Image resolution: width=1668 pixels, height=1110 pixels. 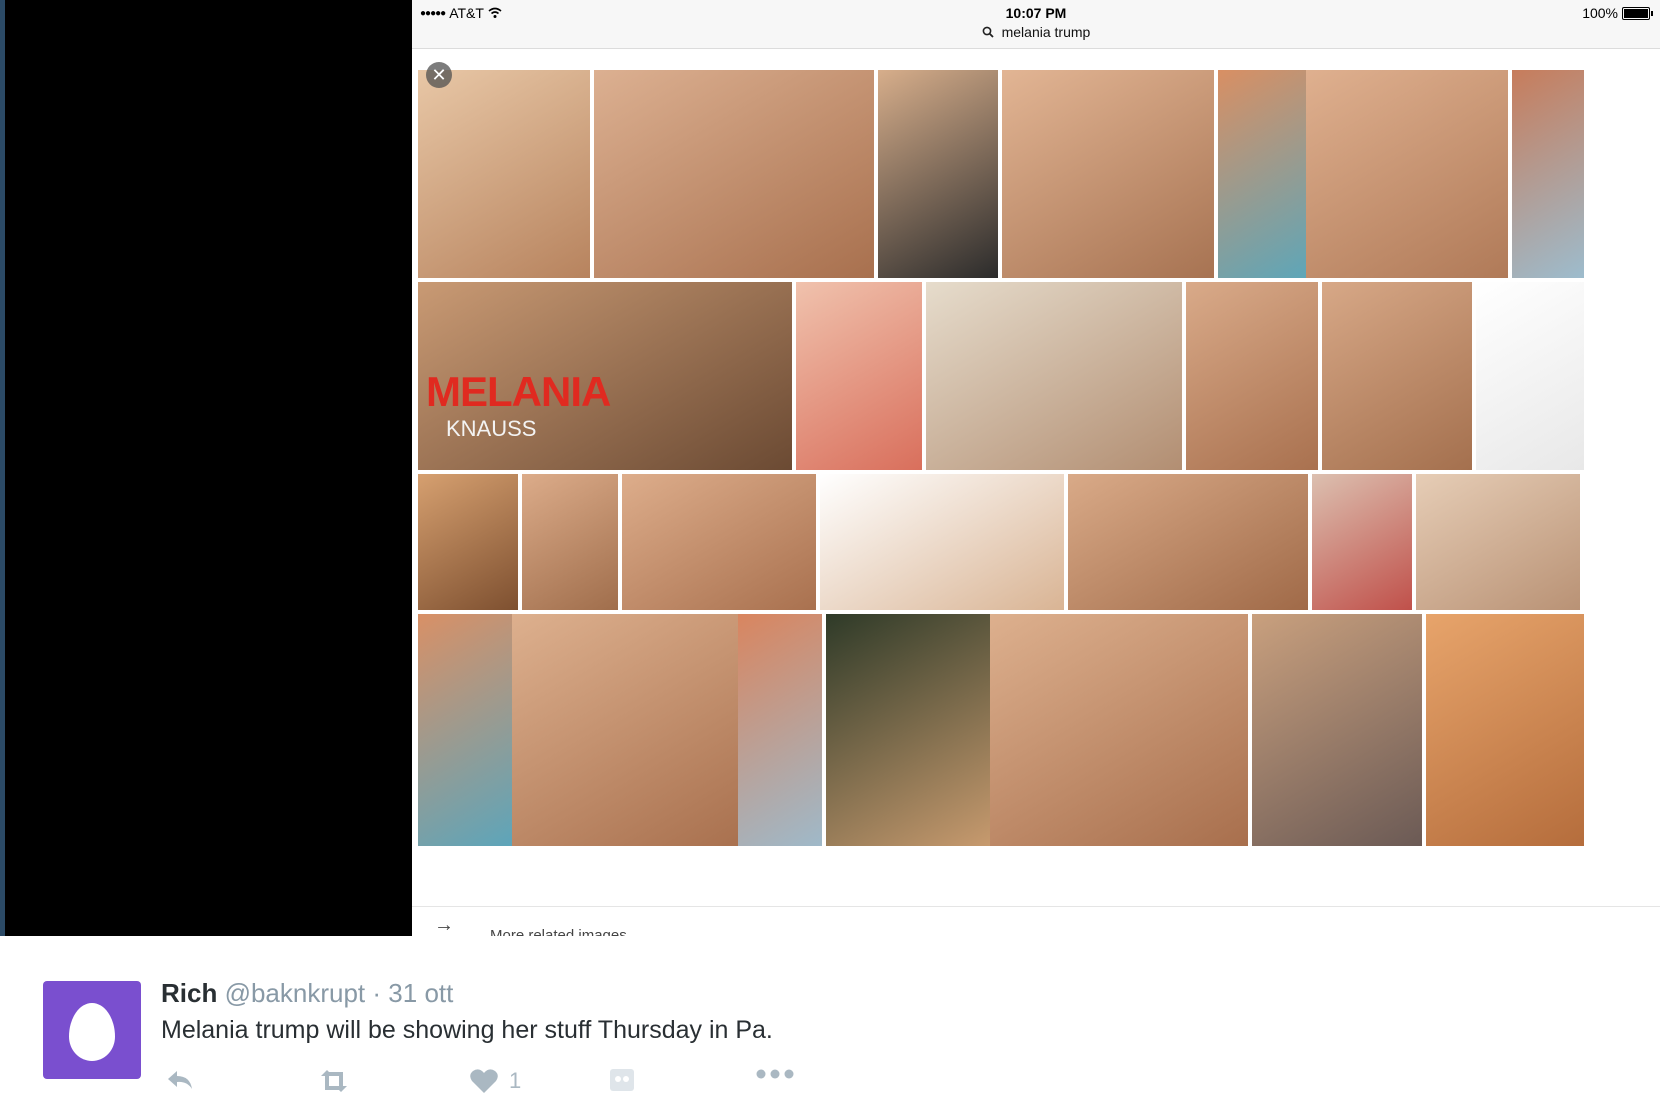 What do you see at coordinates (1036, 921) in the screenshot?
I see `more-related-images-row: → More related images` at bounding box center [1036, 921].